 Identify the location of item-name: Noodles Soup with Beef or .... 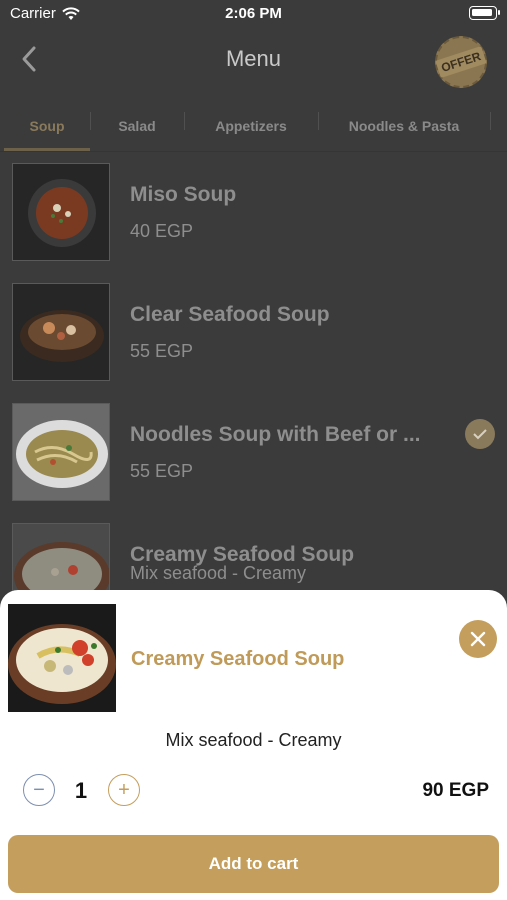
(275, 434).